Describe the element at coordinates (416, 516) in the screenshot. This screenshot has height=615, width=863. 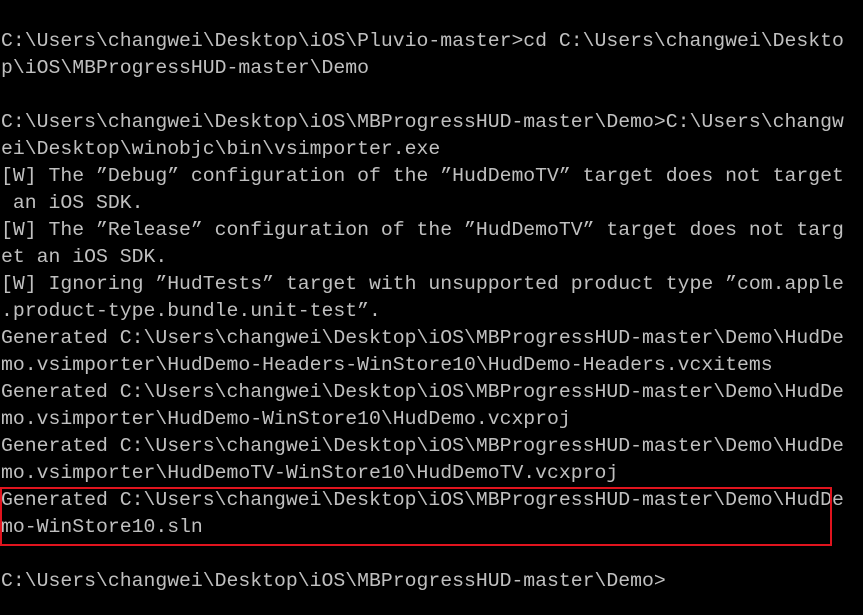
I see `highlight-box` at that location.